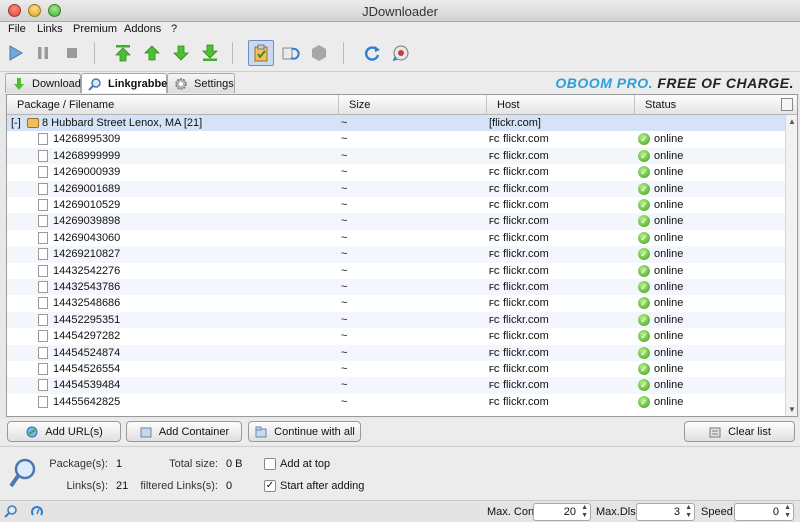 This screenshot has width=800, height=522. What do you see at coordinates (396, 303) in the screenshot?
I see `table-row: 14432548686 ~ FC flickr.com ✓ online` at bounding box center [396, 303].